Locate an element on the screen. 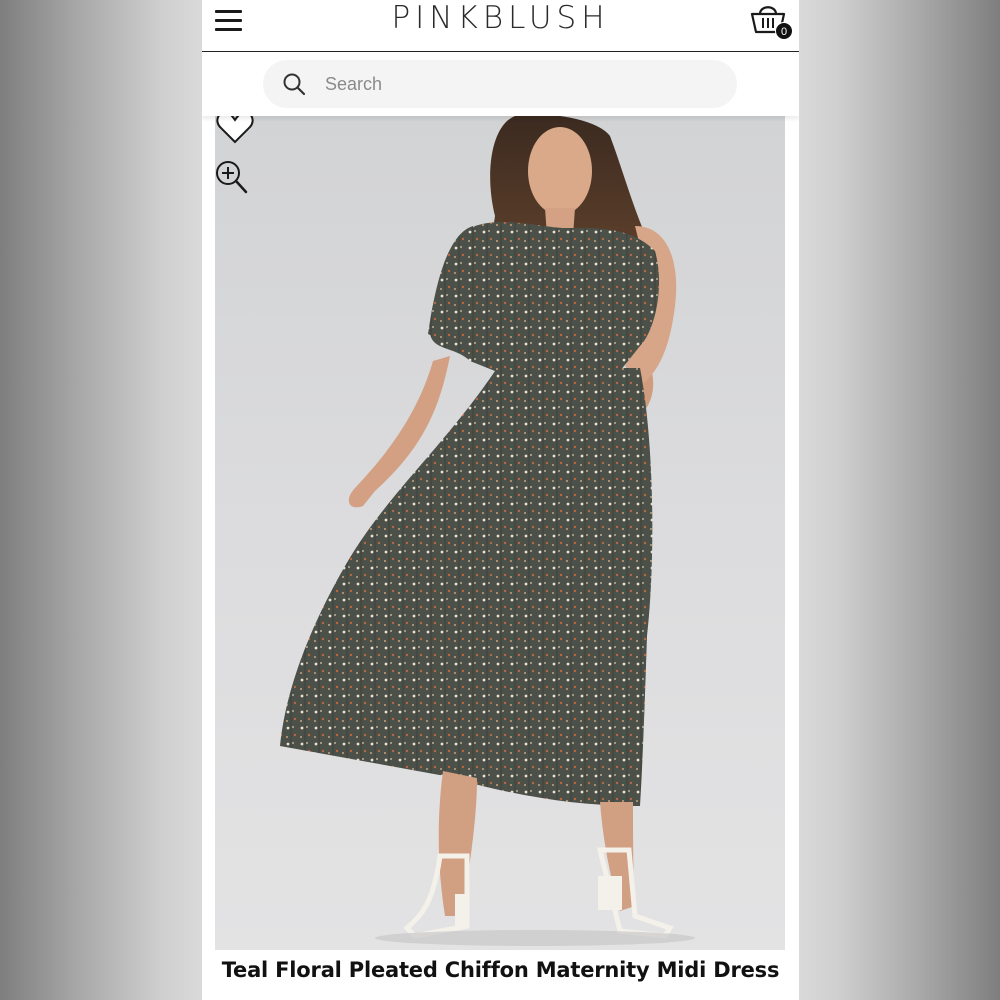 This screenshot has height=1000, width=1000. zoom-in-icon is located at coordinates (232, 178).